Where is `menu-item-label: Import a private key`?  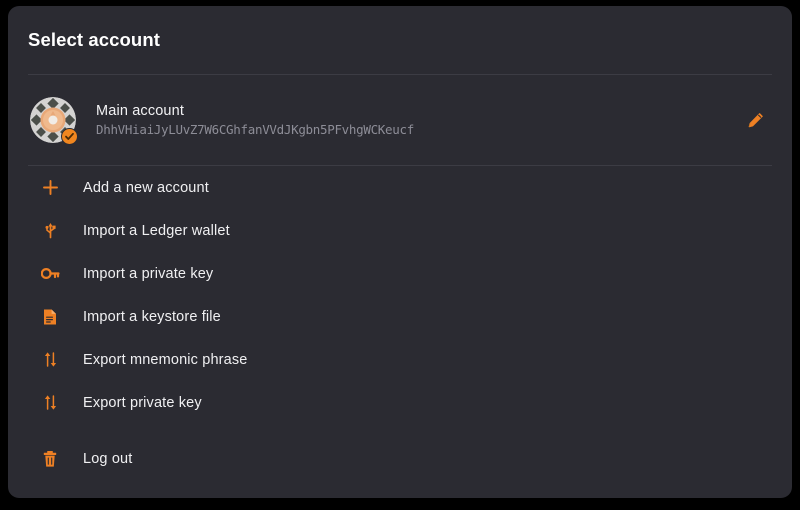
menu-item-label: Import a private key is located at coordinates (148, 273).